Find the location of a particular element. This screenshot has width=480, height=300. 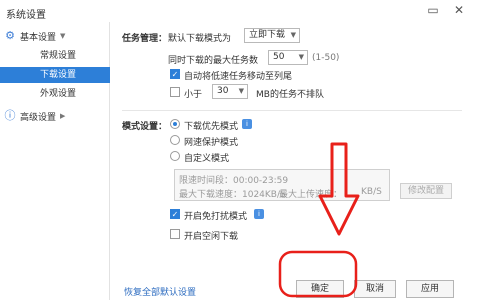

custom-period: 限速时间段：00:00-23:59 is located at coordinates (234, 181).